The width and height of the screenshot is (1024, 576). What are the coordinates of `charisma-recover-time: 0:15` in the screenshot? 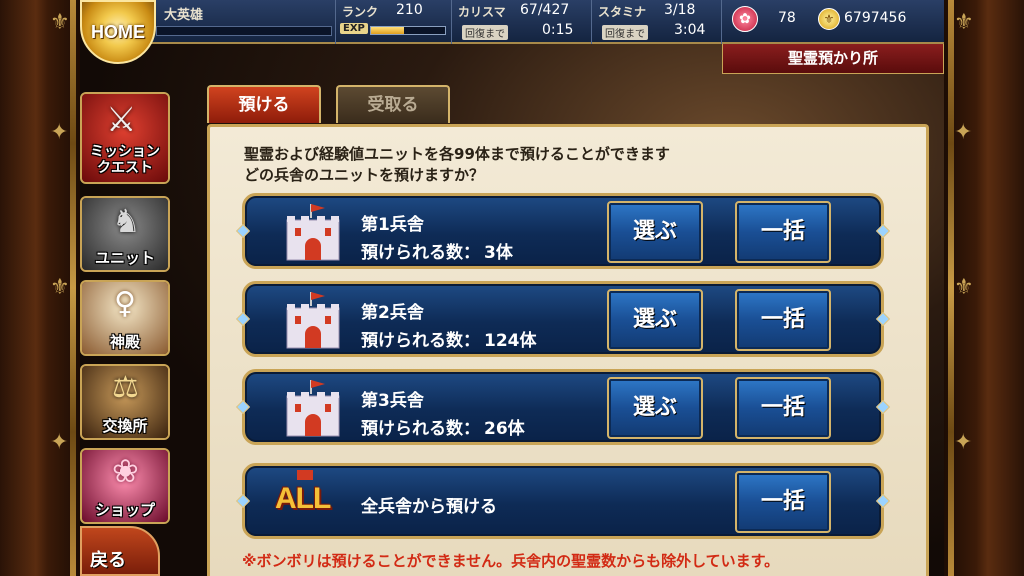 It's located at (558, 30).